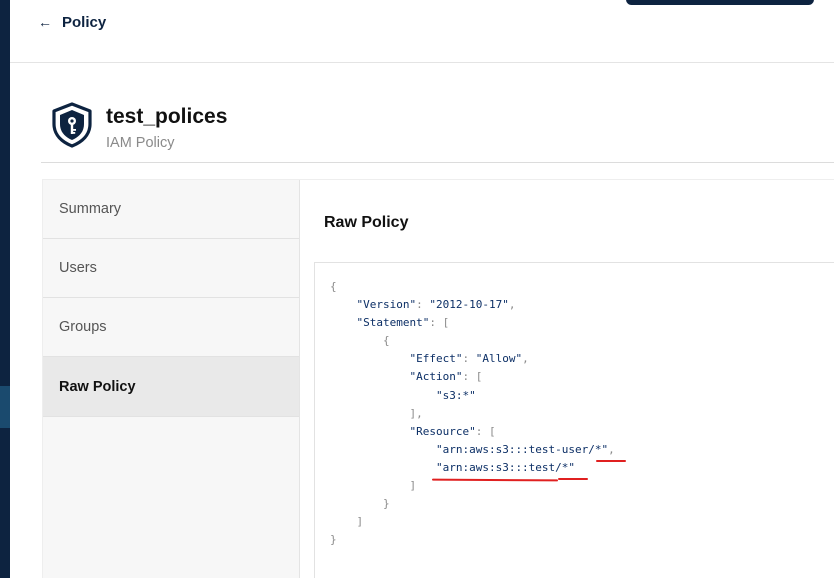 The width and height of the screenshot is (834, 578). Describe the element at coordinates (522, 449) in the screenshot. I see `json-value-resource-1: "arn:aws:s3:::test-user/*"` at that location.